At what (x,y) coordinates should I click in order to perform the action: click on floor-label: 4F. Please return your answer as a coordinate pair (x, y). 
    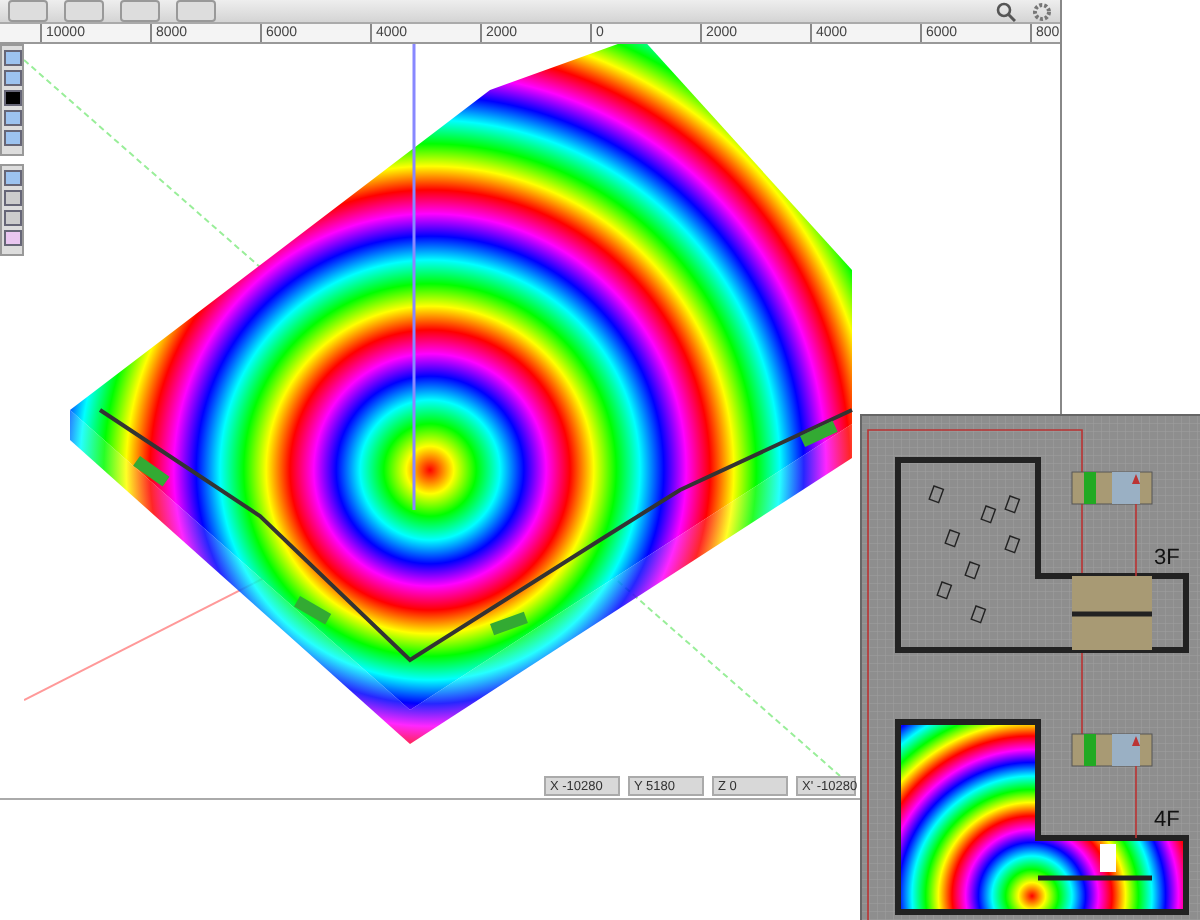
    Looking at the image, I should click on (1167, 820).